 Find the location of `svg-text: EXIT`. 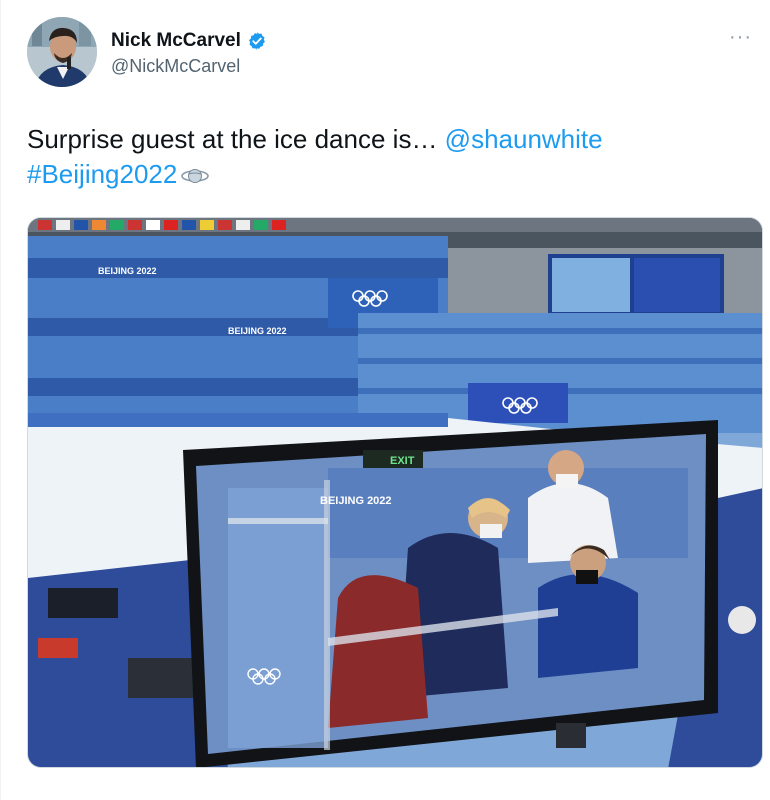

svg-text: EXIT is located at coordinates (402, 461).